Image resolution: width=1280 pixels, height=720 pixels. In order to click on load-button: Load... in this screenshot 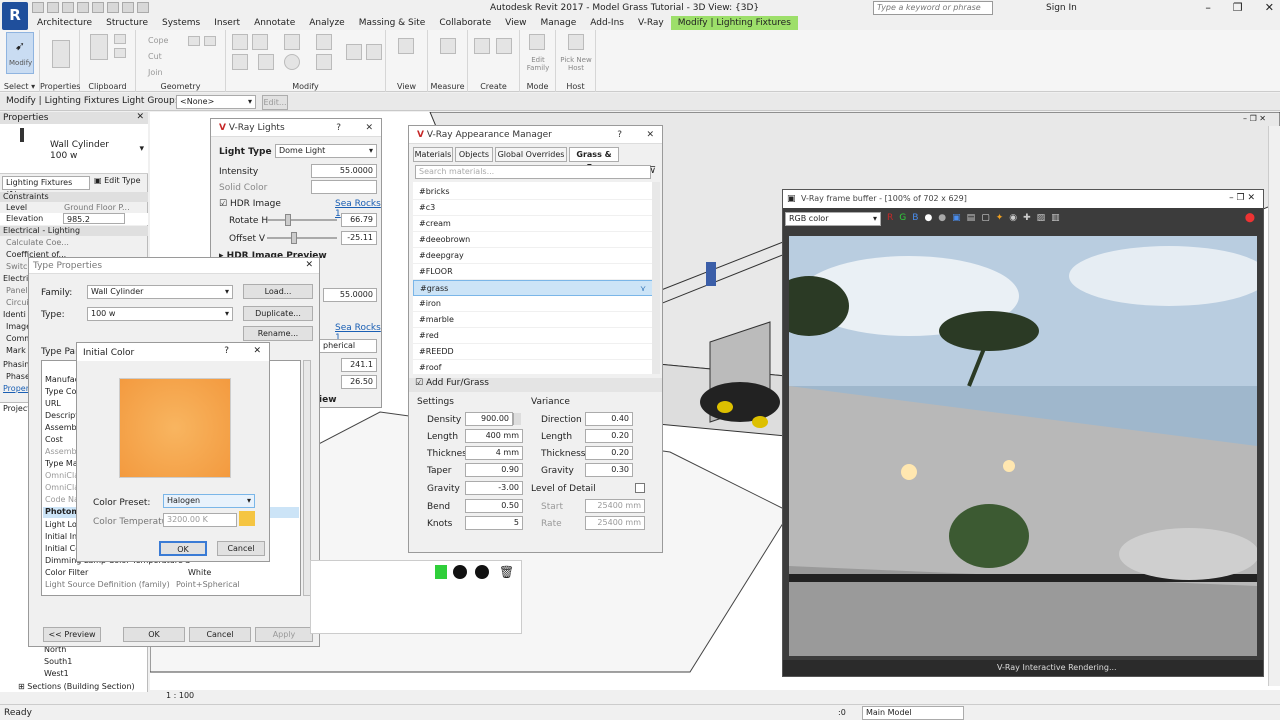, I will do `click(278, 291)`.